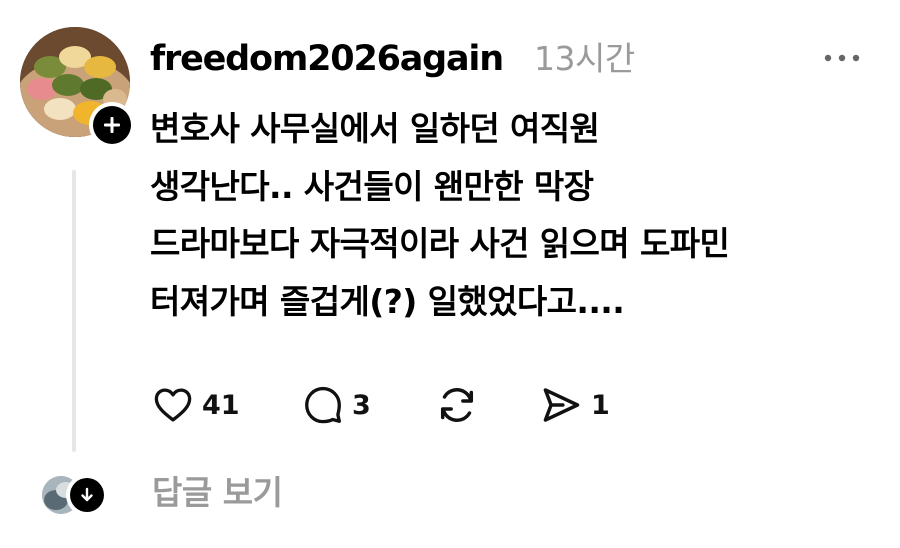  I want to click on follow-button, so click(112, 125).